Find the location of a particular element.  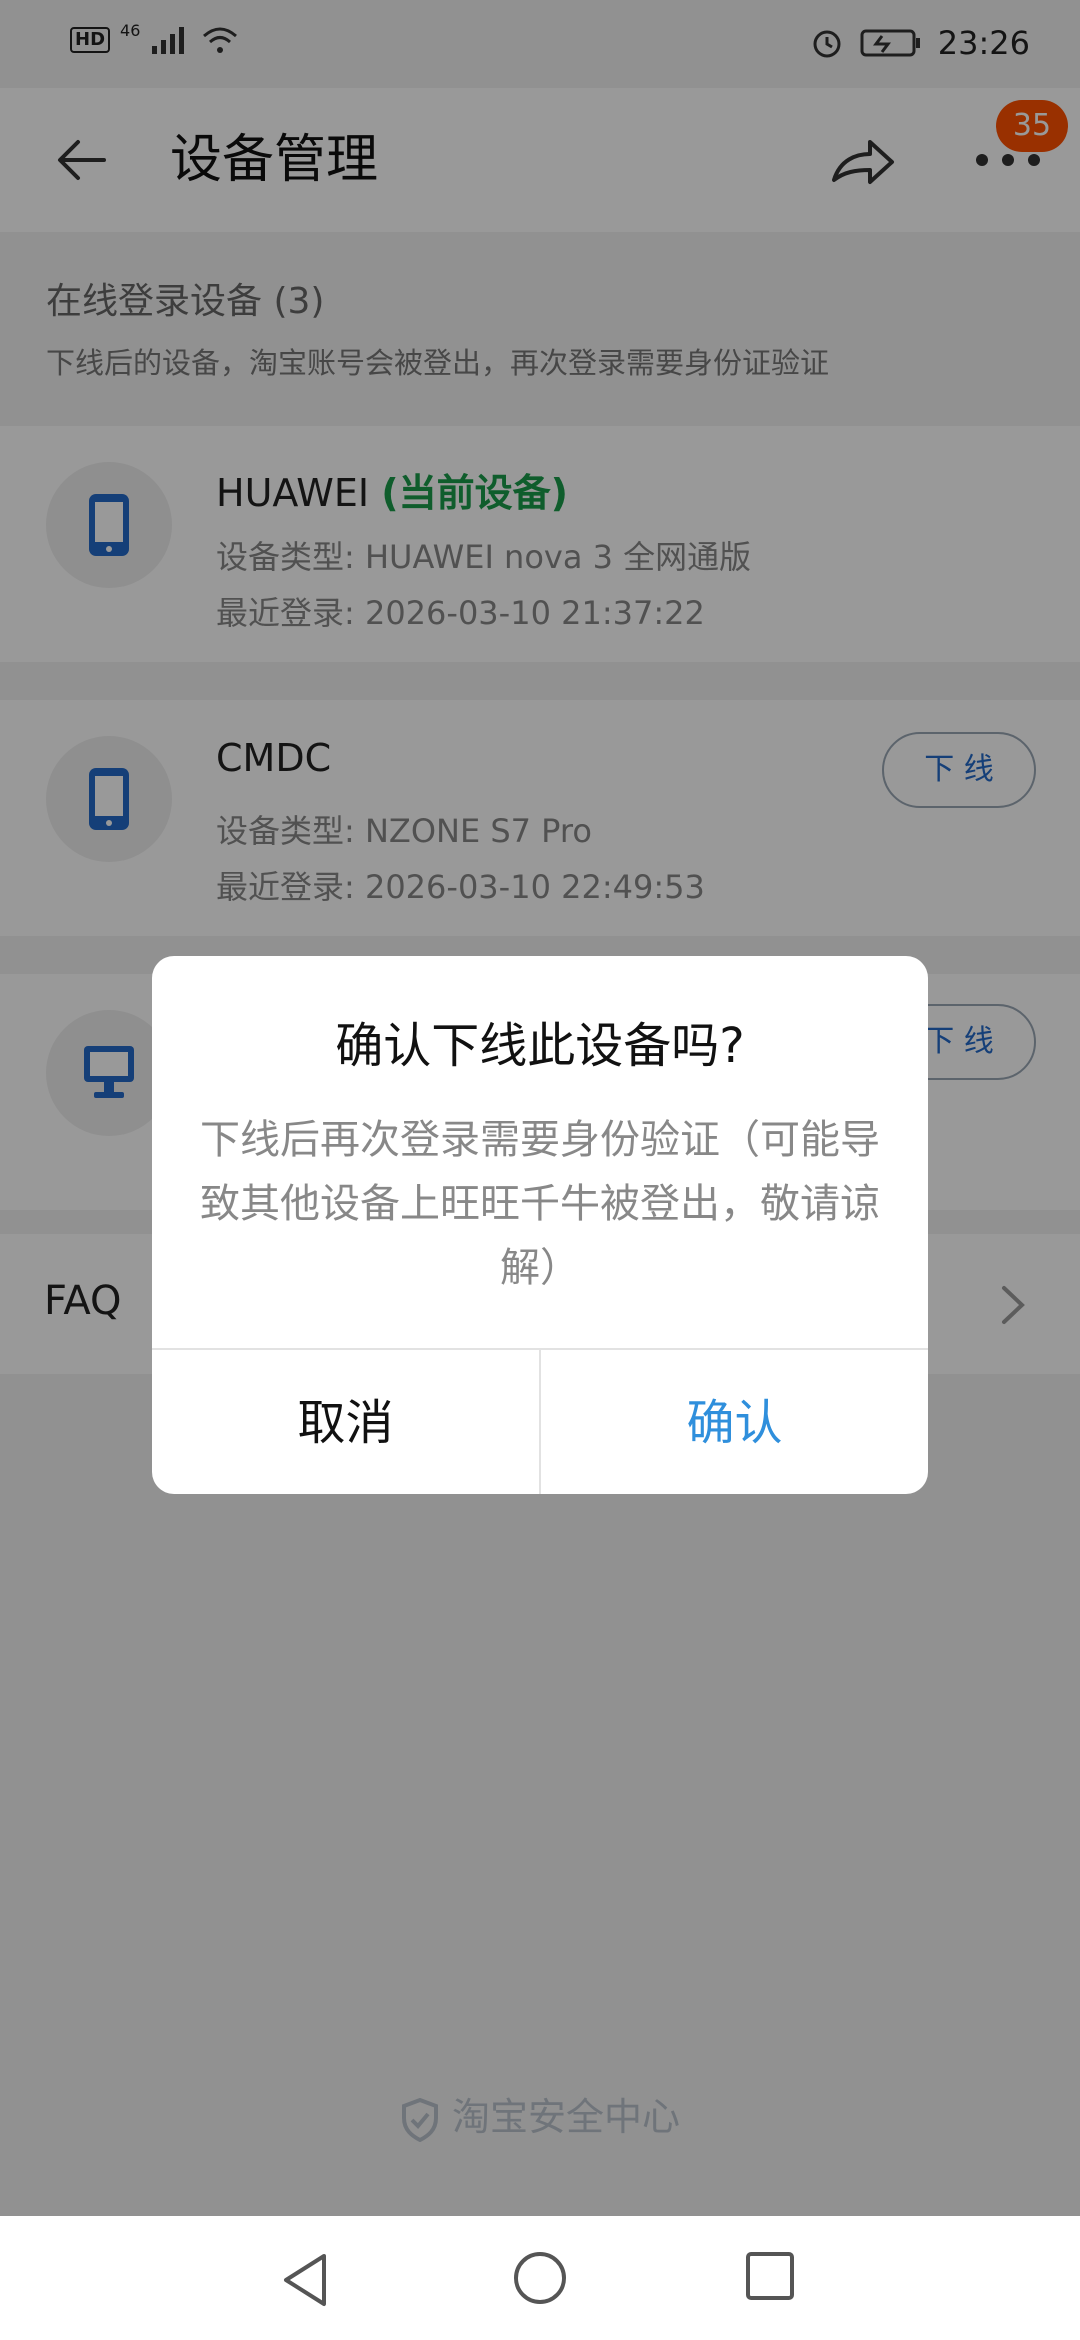

dialog-message: 下线后再次登录需要身份验证（可能导致其他设备上旺旺千牛被登出，敬请谅解） is located at coordinates (540, 1204).